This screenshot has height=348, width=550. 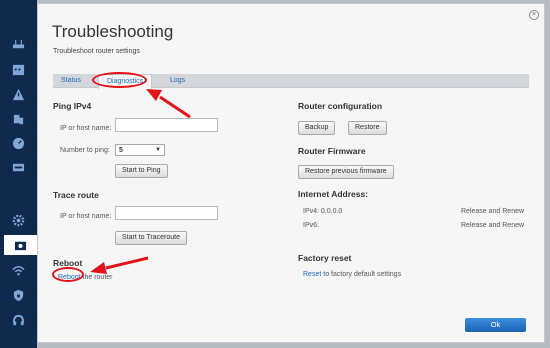 What do you see at coordinates (68, 274) in the screenshot?
I see `reboot-highlight` at bounding box center [68, 274].